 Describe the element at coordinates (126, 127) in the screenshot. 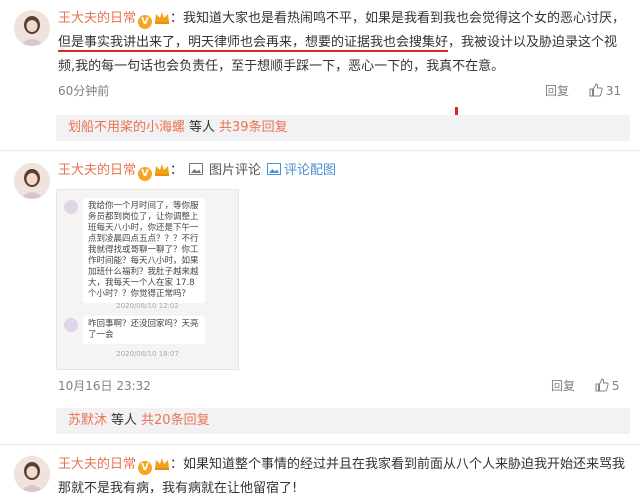

I see `reply-user: 划船不用桨的小海螺` at that location.